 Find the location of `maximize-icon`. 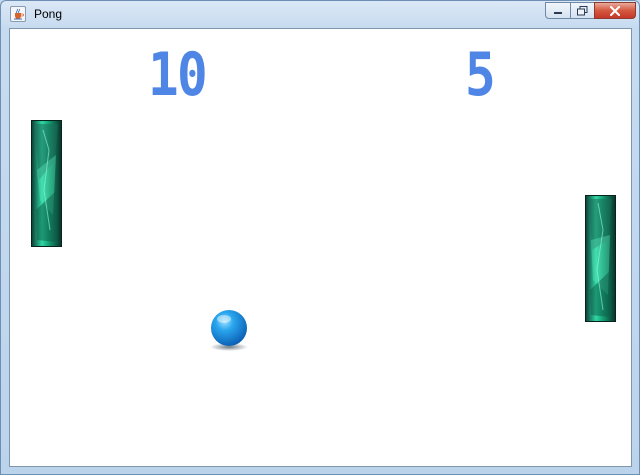

maximize-icon is located at coordinates (582, 10).